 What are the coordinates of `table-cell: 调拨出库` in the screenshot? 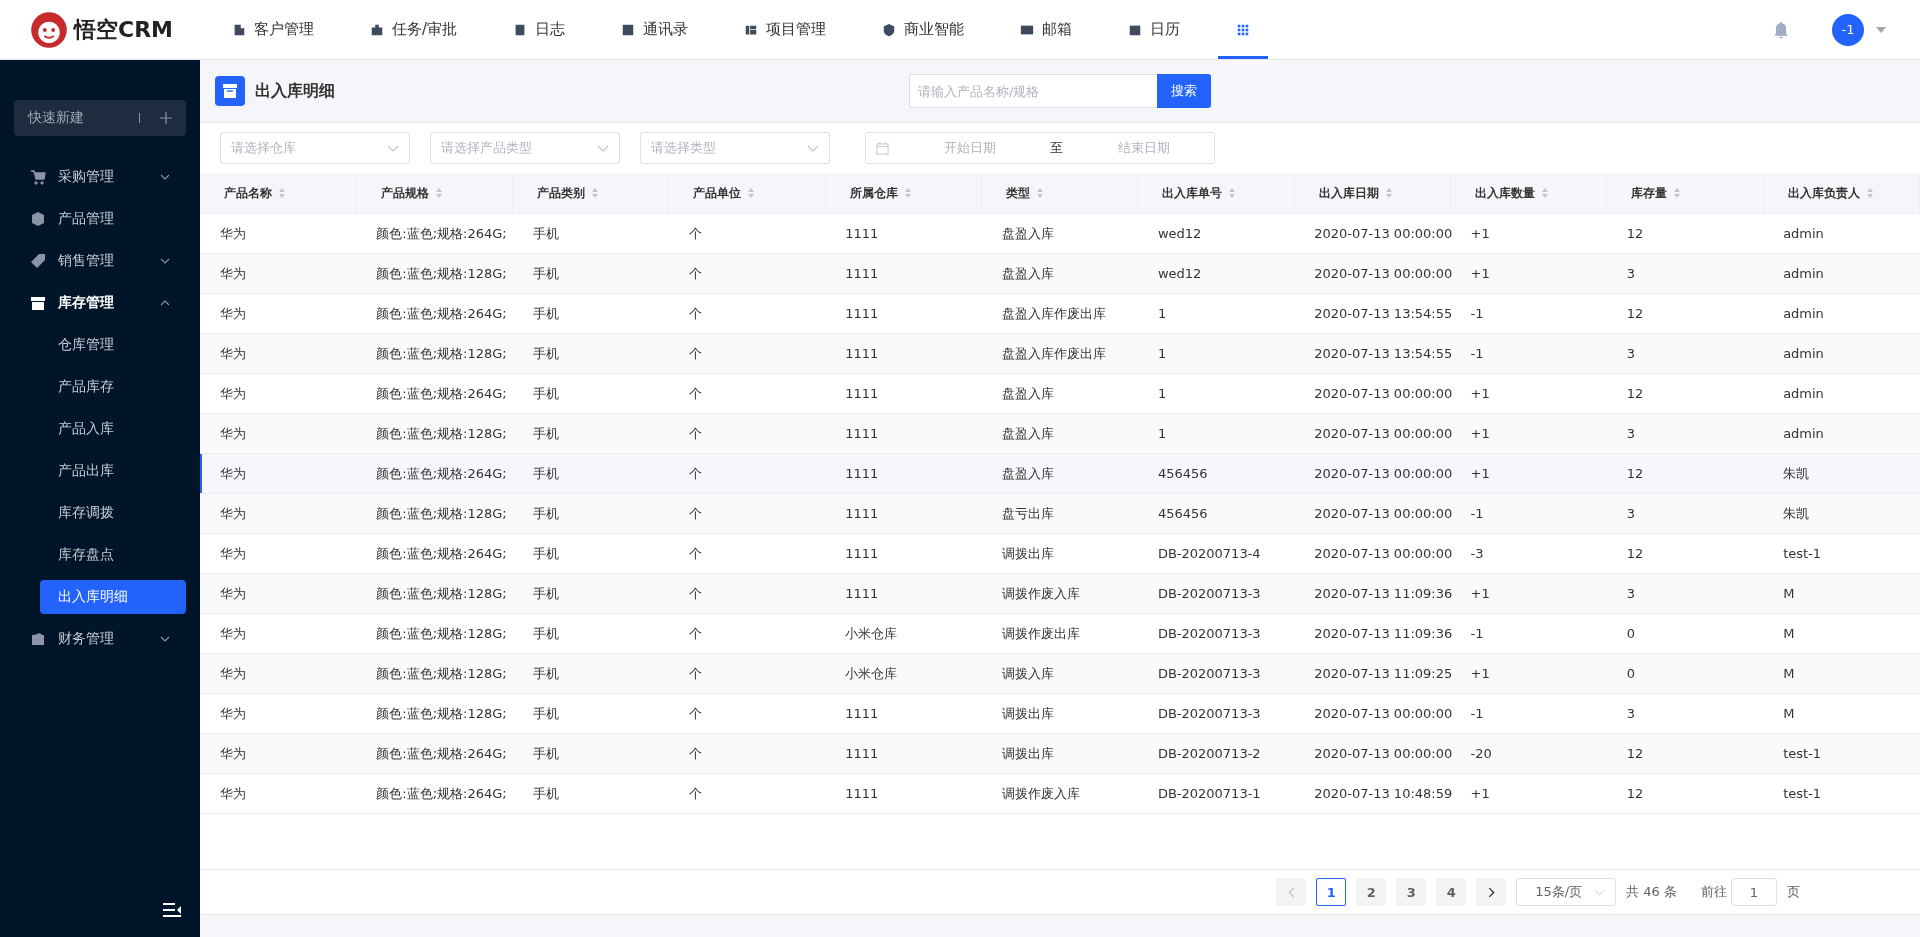 It's located at (1059, 713).